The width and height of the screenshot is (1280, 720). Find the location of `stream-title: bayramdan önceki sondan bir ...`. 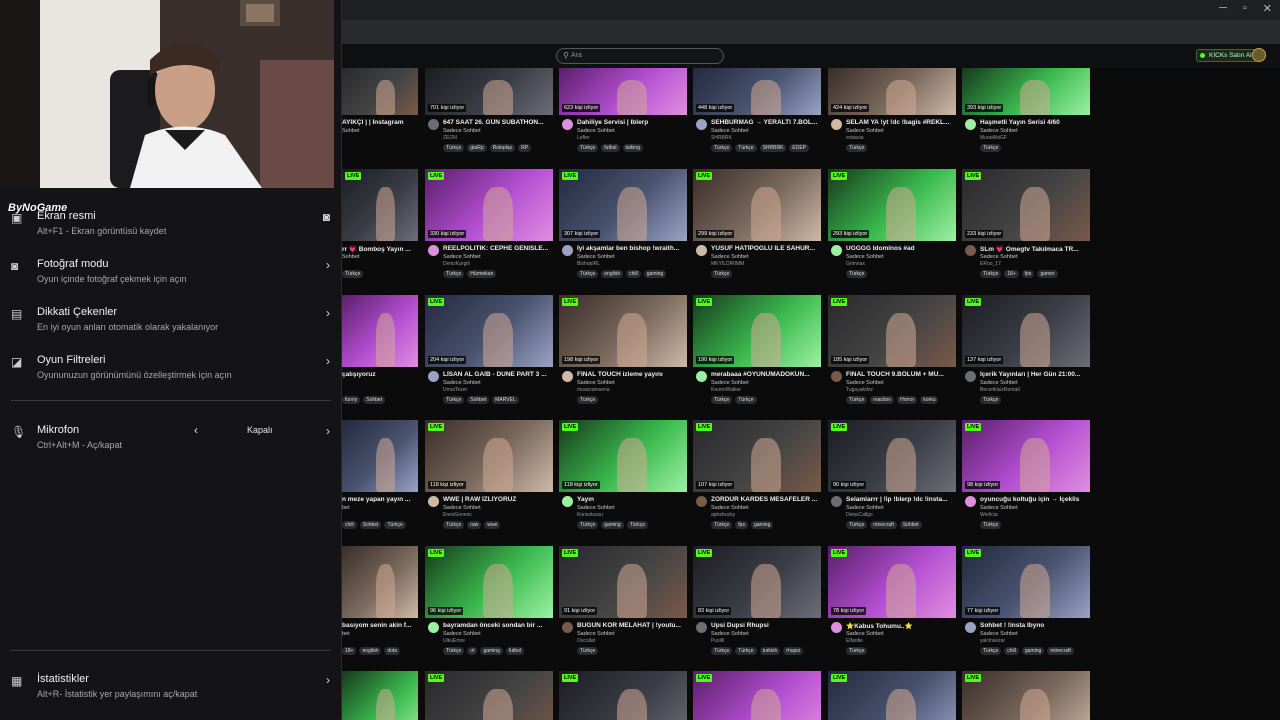

stream-title: bayramdan önceki sondan bir ... is located at coordinates (498, 625).